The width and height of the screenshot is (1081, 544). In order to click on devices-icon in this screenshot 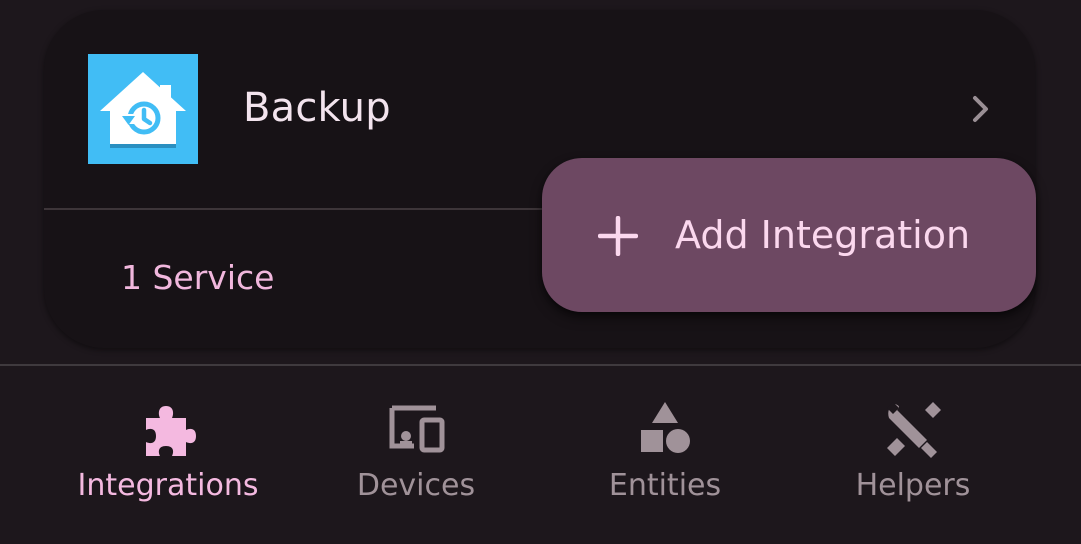, I will do `click(417, 429)`.